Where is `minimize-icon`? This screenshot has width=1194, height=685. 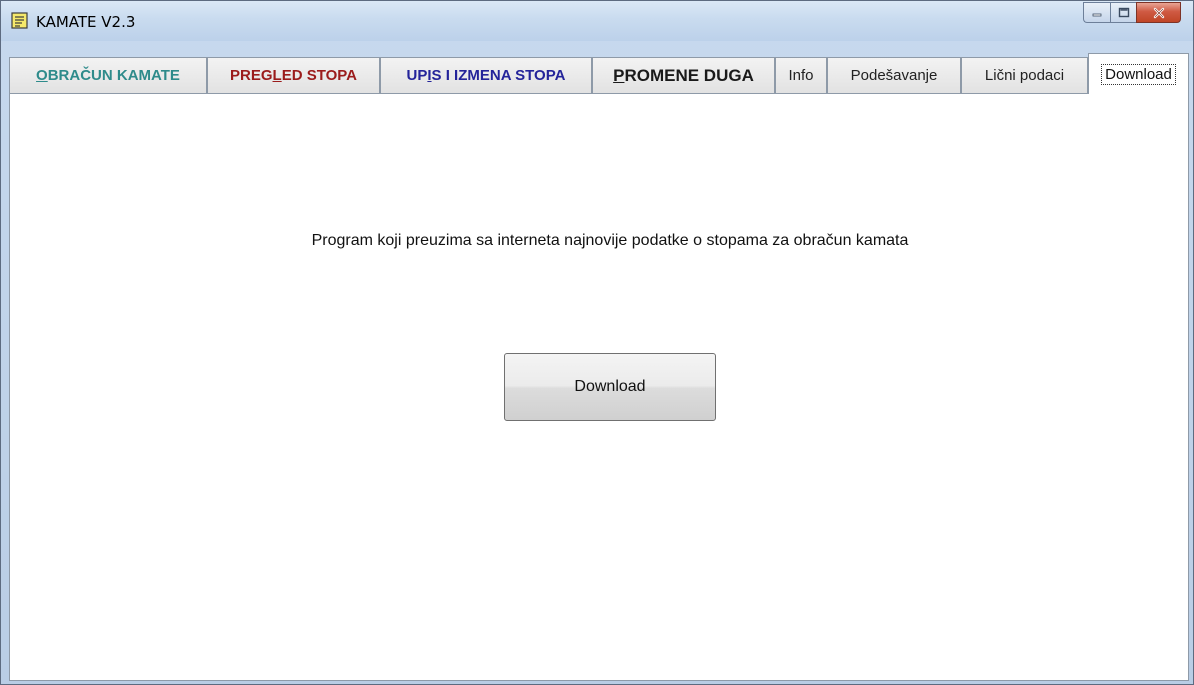 minimize-icon is located at coordinates (1097, 14).